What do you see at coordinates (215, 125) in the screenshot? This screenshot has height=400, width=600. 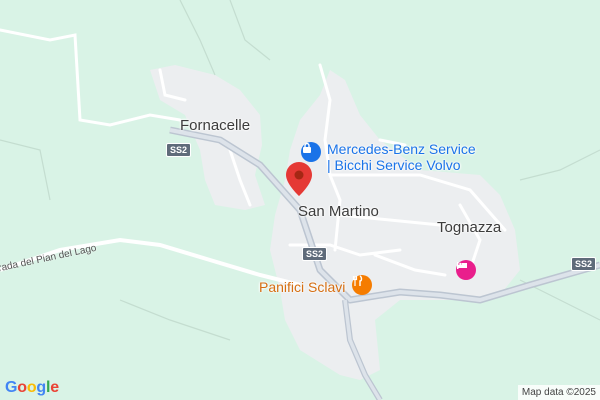 I see `place-label-fornacelle: Fornacelle` at bounding box center [215, 125].